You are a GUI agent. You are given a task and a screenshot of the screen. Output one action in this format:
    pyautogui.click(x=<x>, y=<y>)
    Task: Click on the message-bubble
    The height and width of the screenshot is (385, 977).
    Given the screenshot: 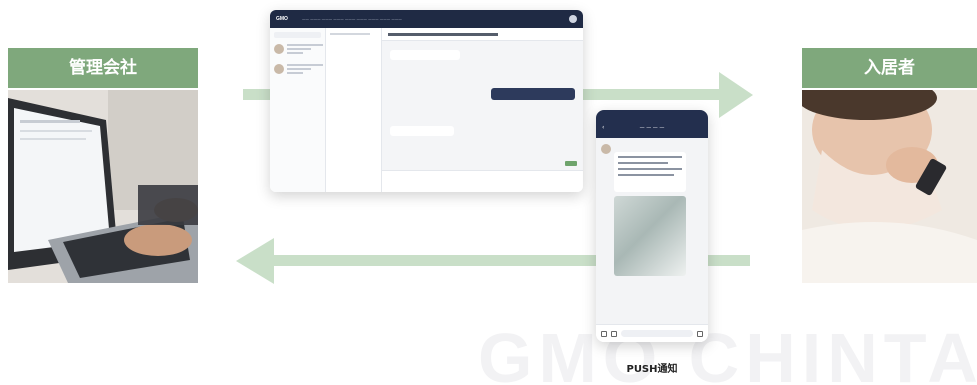 What is the action you would take?
    pyautogui.click(x=650, y=172)
    